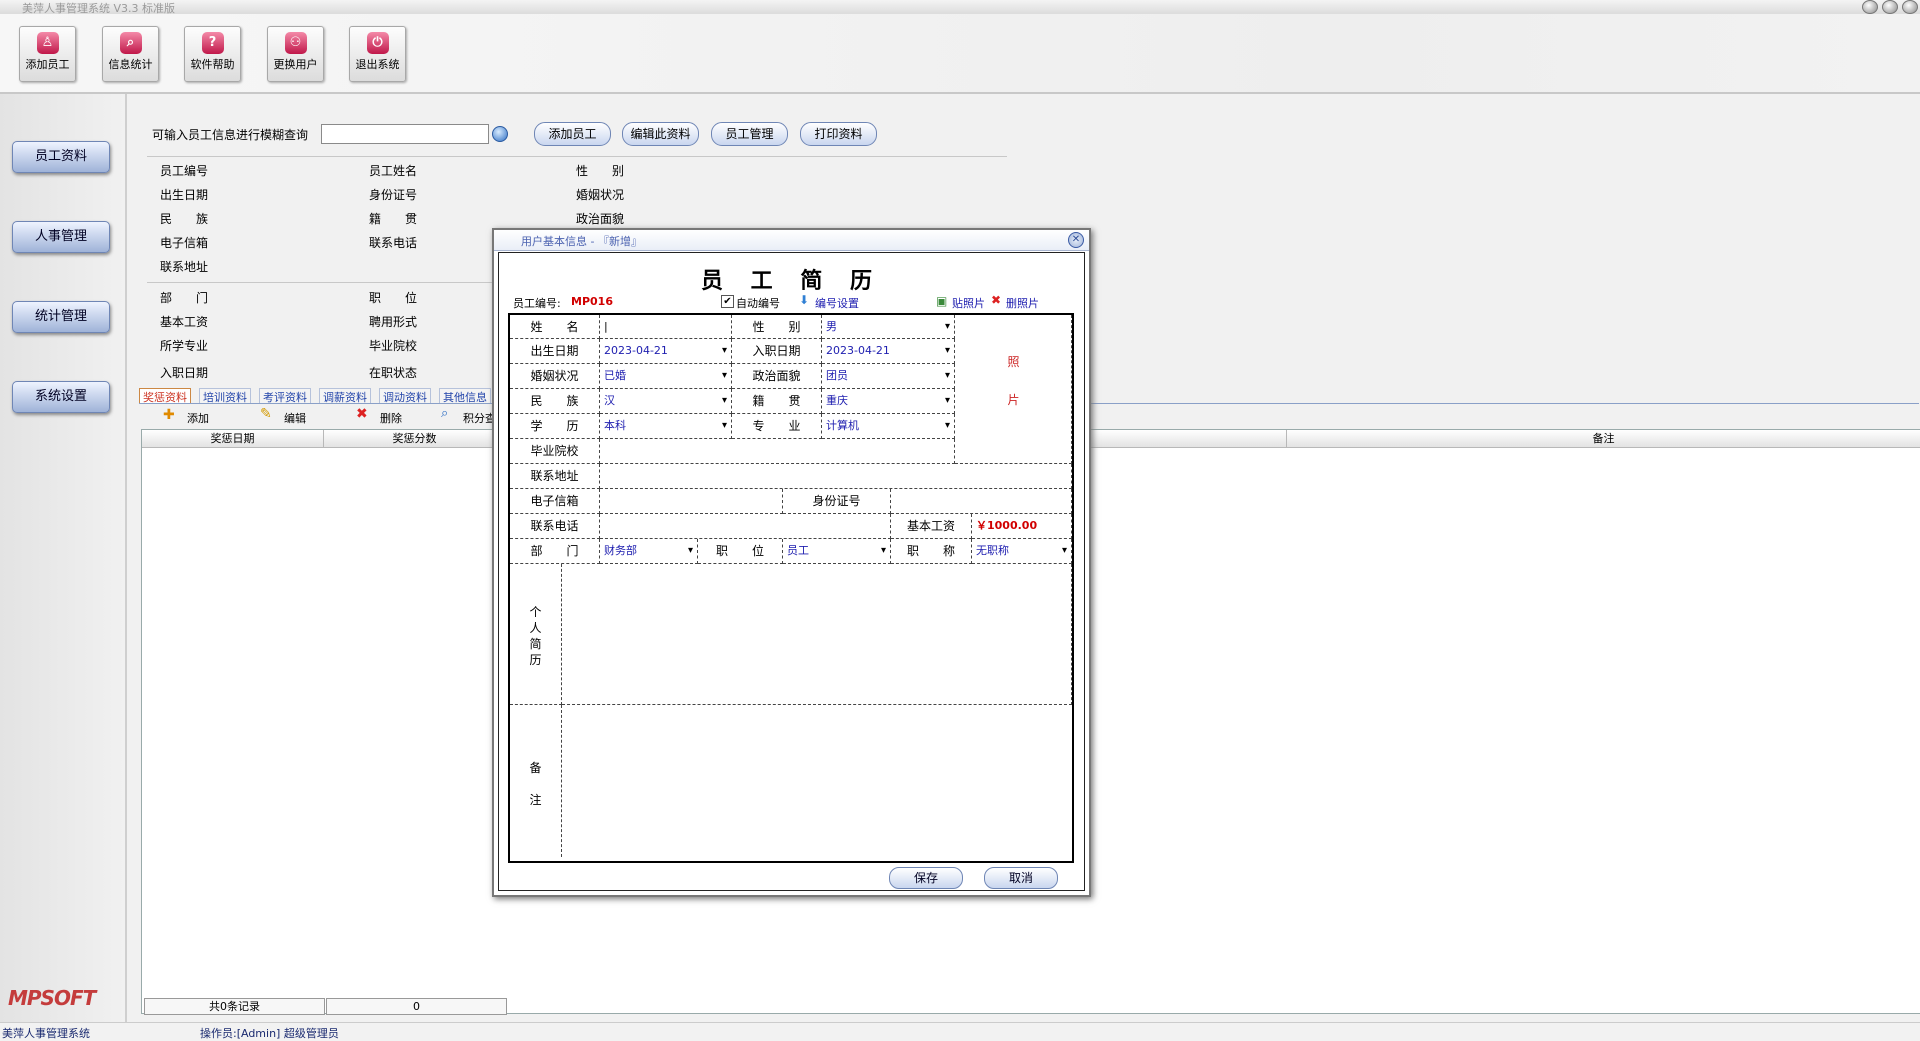  Describe the element at coordinates (393, 298) in the screenshot. I see `info-label: 职 位` at that location.